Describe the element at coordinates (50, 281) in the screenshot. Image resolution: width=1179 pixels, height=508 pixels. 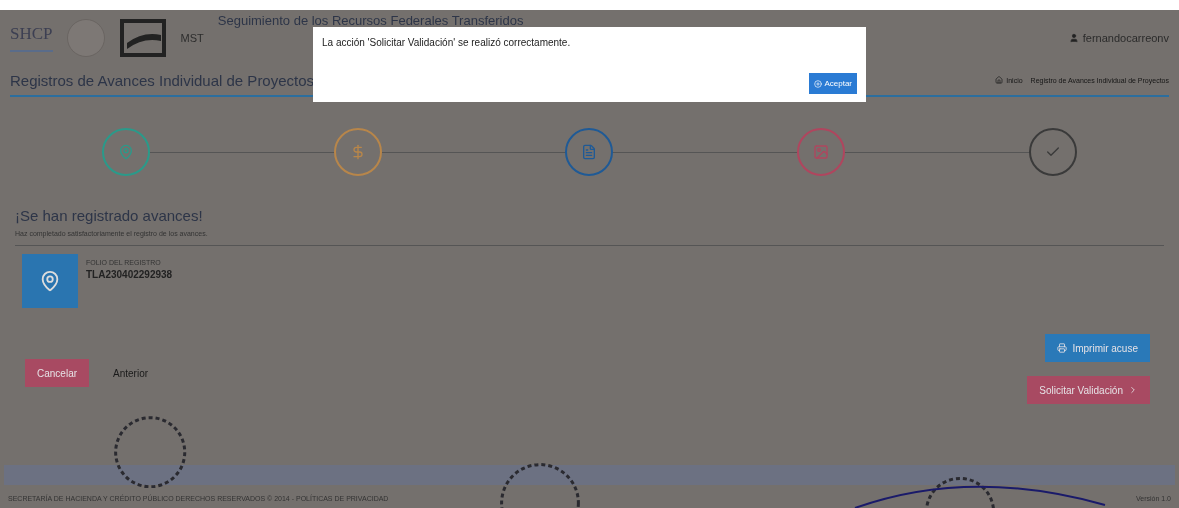
I see `map-pin-icon` at that location.